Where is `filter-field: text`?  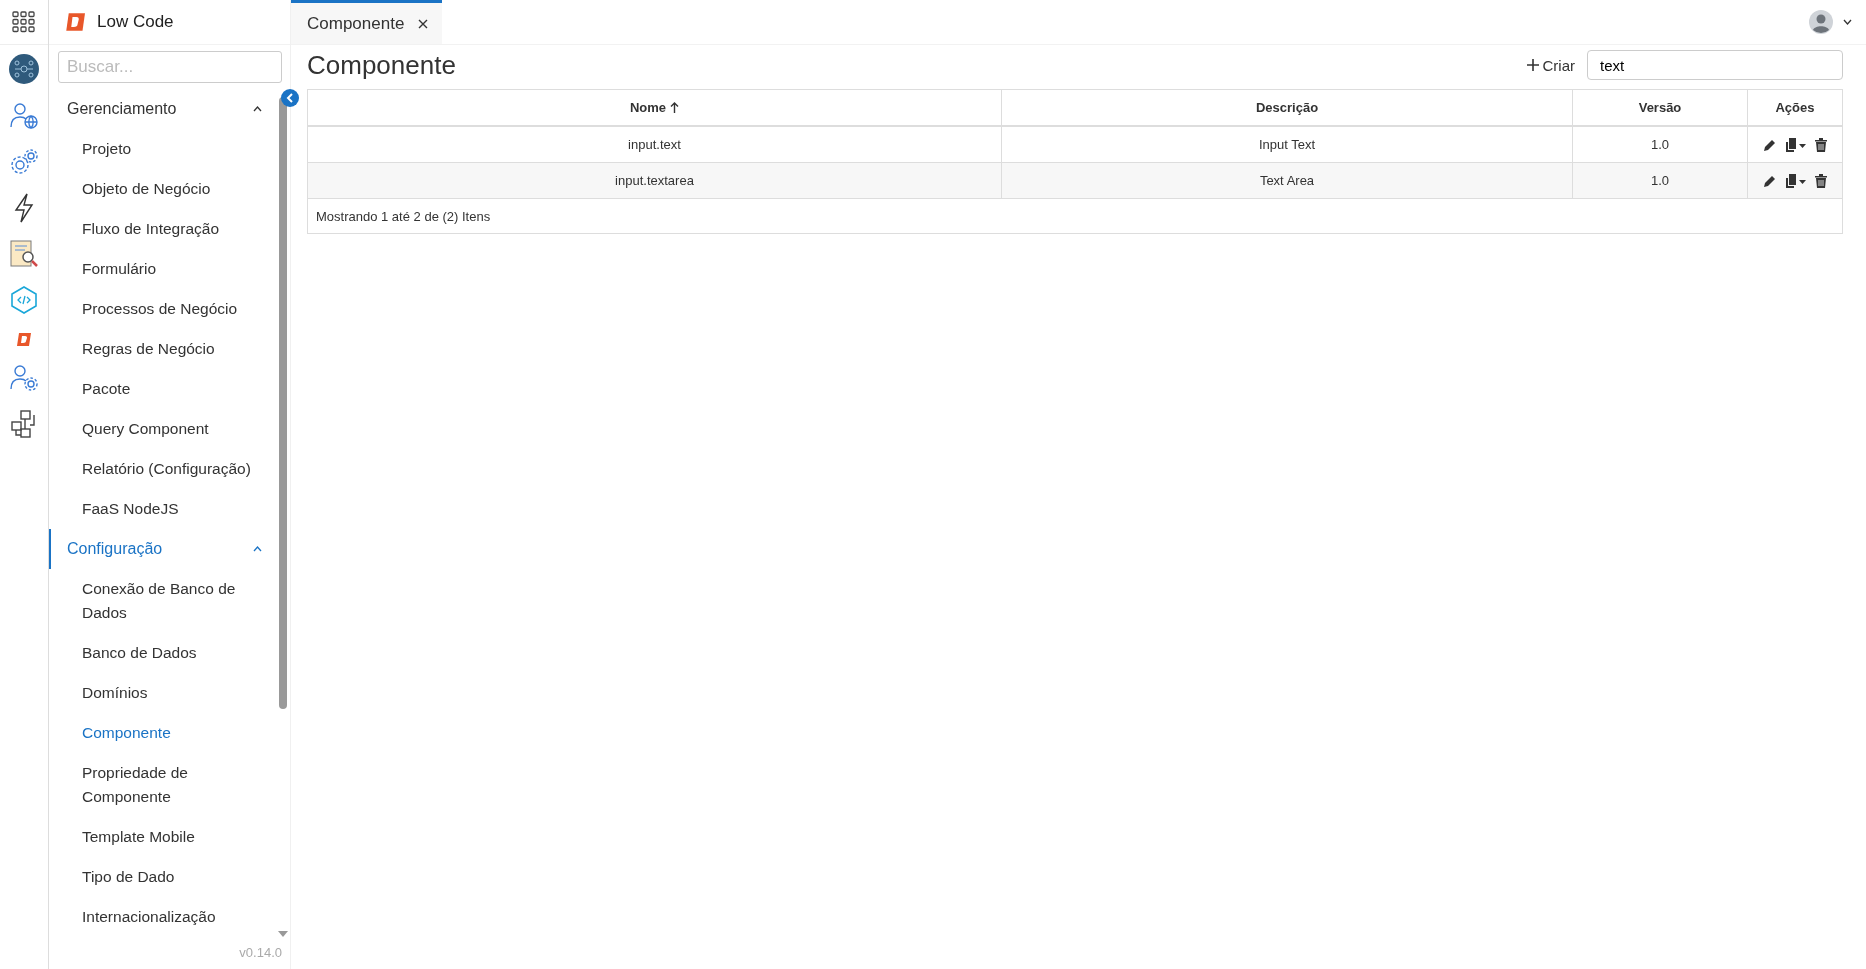
filter-field: text is located at coordinates (1715, 65).